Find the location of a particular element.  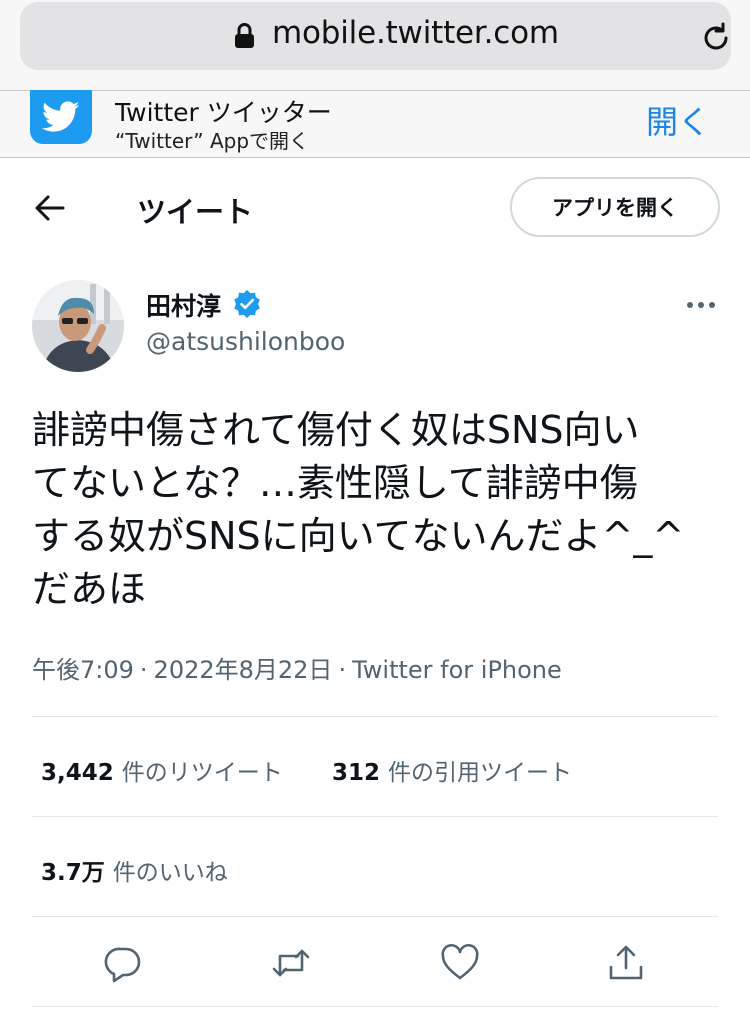

like-count-stat: 3.7万 件のいいね is located at coordinates (134, 870).